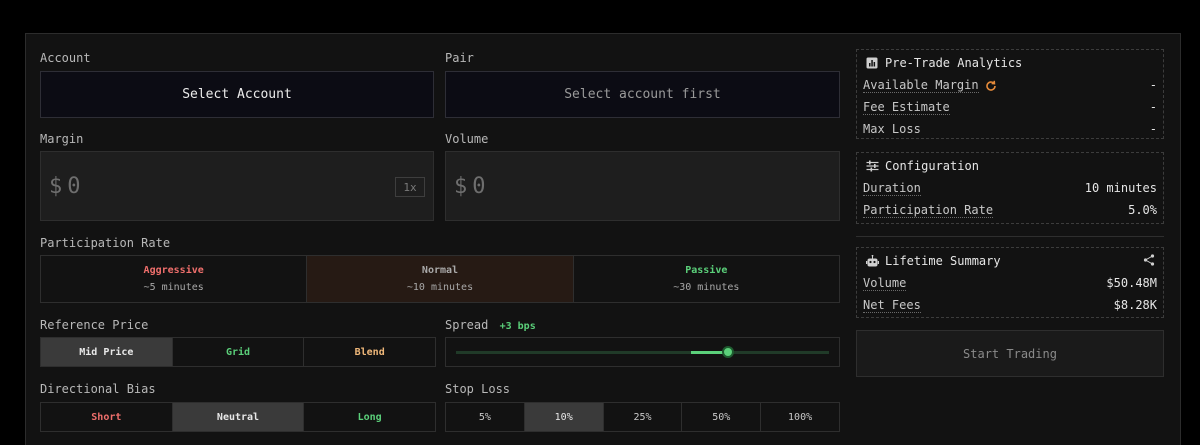  I want to click on stop-loss-option: 100%, so click(800, 417).